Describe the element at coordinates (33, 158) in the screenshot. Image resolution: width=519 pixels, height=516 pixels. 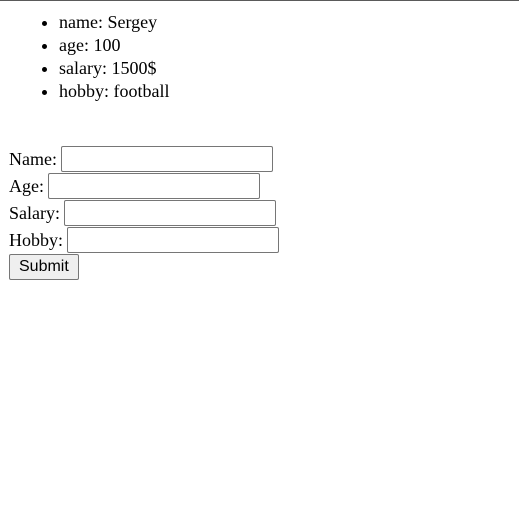
I see `name-label: Name:` at that location.